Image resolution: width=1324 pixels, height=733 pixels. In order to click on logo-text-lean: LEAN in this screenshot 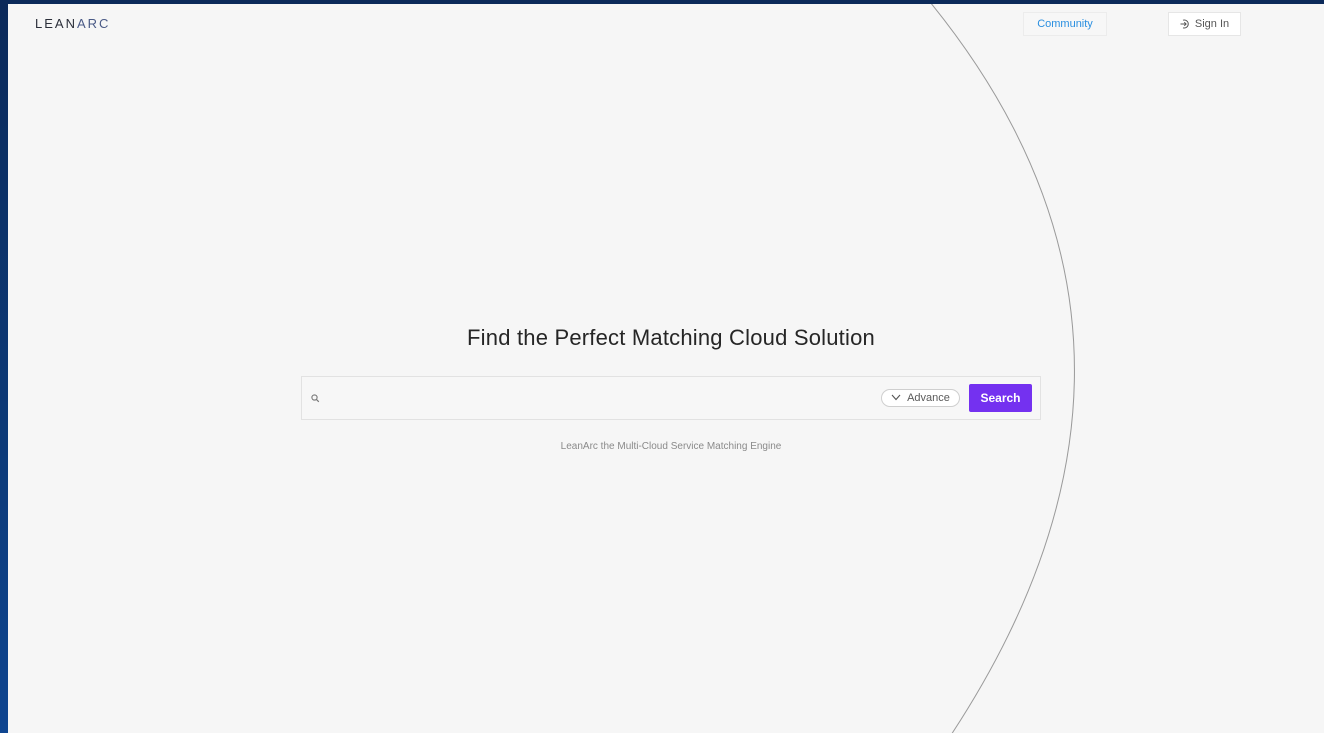, I will do `click(56, 23)`.